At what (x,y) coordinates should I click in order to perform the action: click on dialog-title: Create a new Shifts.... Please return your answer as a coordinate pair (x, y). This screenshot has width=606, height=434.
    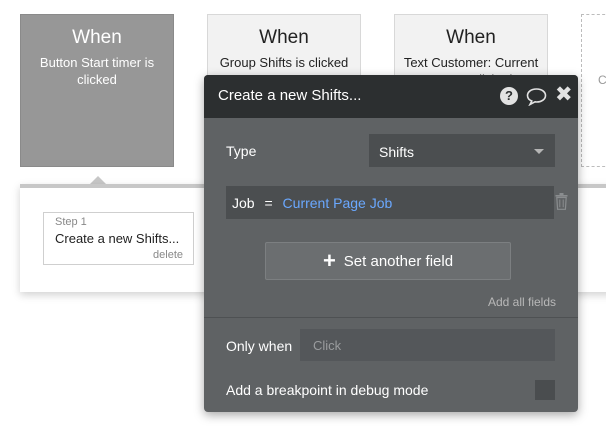
    Looking at the image, I should click on (290, 95).